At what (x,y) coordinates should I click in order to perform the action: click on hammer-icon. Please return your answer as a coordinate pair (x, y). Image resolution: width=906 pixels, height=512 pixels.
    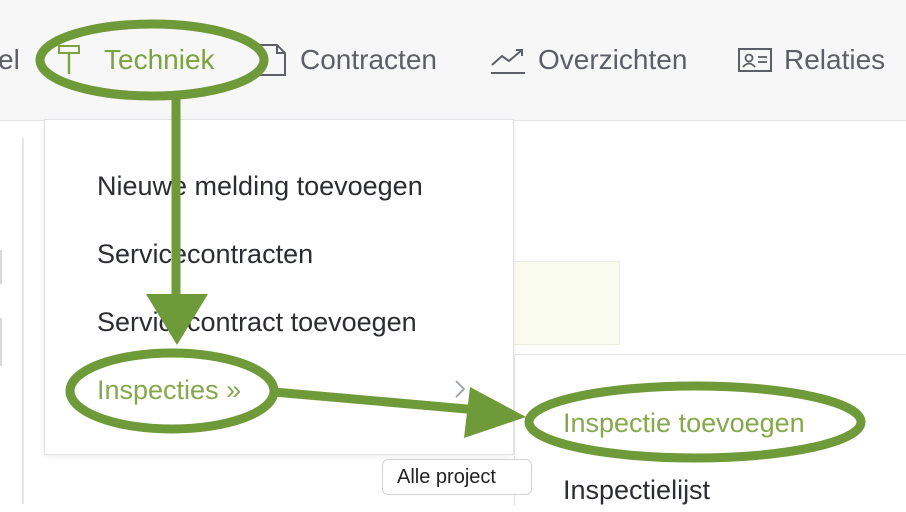
    Looking at the image, I should click on (69, 60).